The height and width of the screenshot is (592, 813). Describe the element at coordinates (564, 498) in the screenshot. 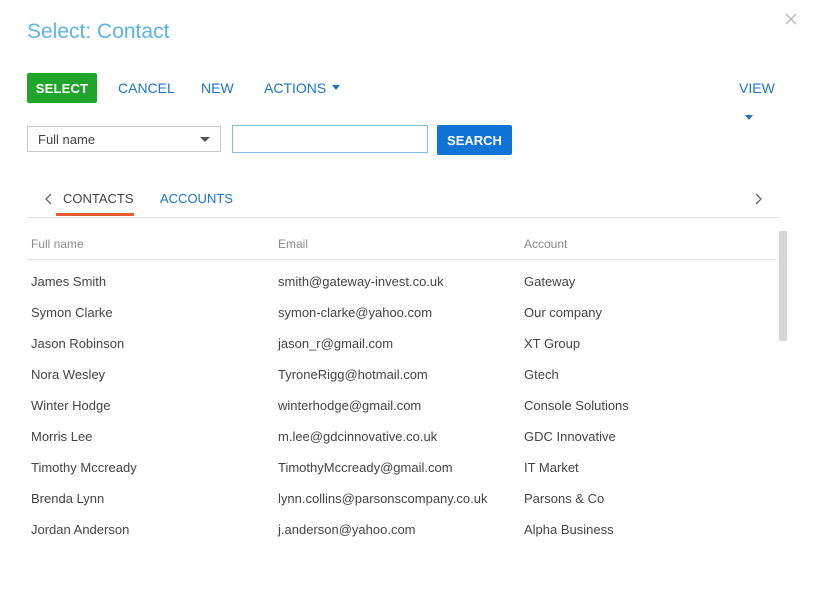

I see `cell-account: Parsons & Co` at that location.